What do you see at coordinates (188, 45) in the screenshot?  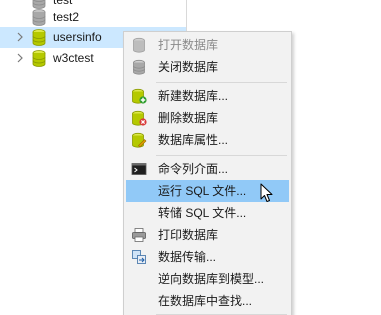 I see `menu-item-label: 打开数据库` at bounding box center [188, 45].